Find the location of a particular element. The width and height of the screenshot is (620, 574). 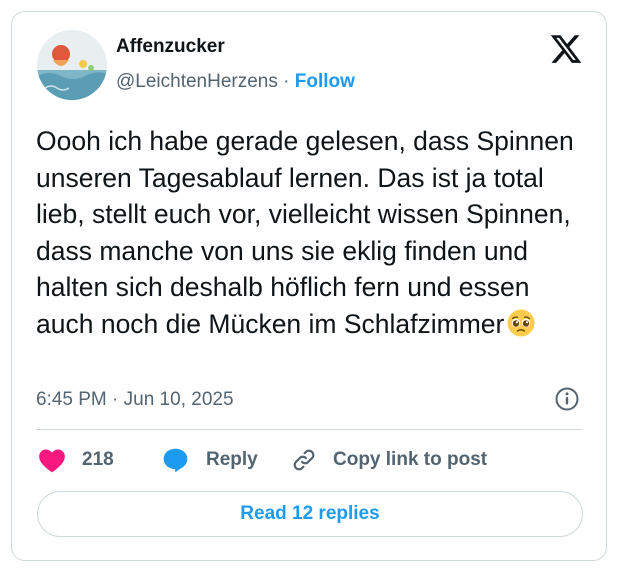

read-replies-button: Read 12 replies is located at coordinates (310, 514).